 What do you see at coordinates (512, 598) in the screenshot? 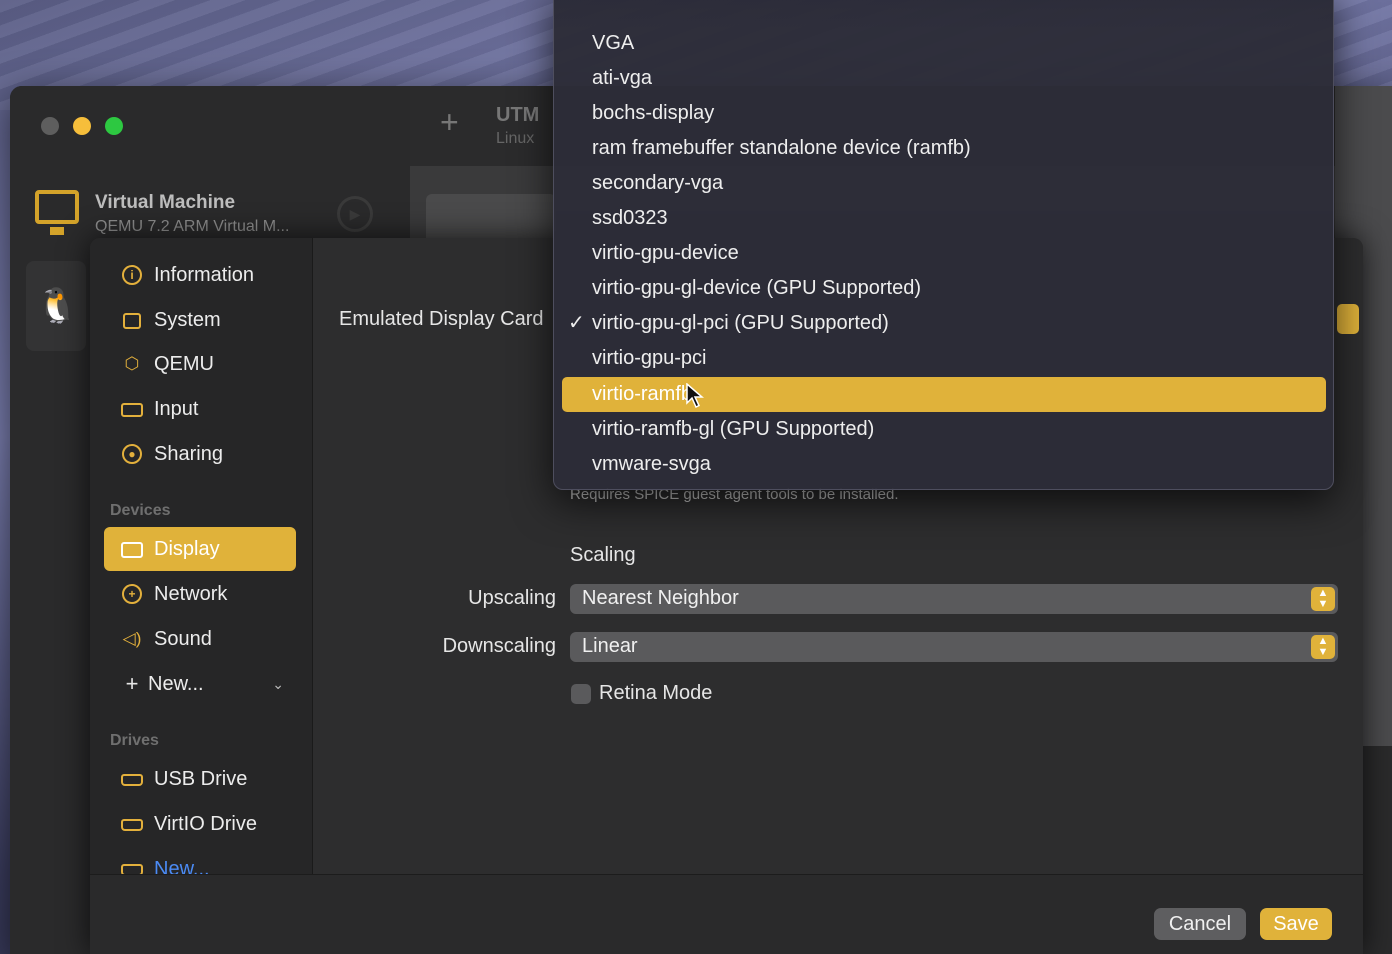
I see `upscaling-label: Upscaling` at bounding box center [512, 598].